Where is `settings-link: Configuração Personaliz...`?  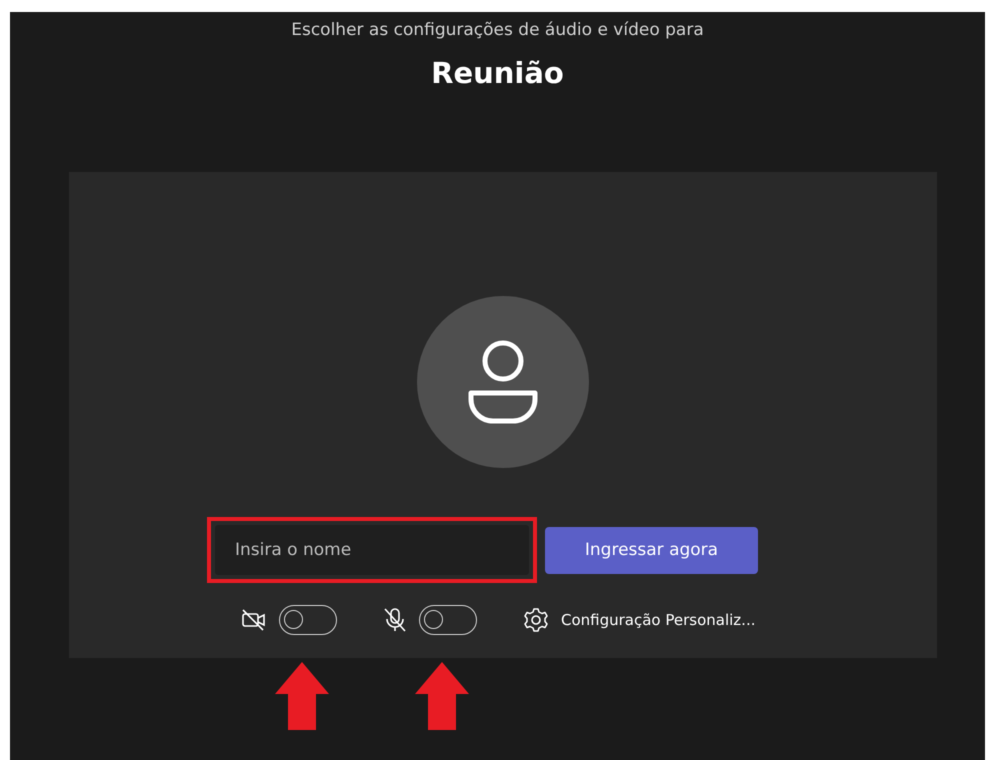 settings-link: Configuração Personaliz... is located at coordinates (658, 620).